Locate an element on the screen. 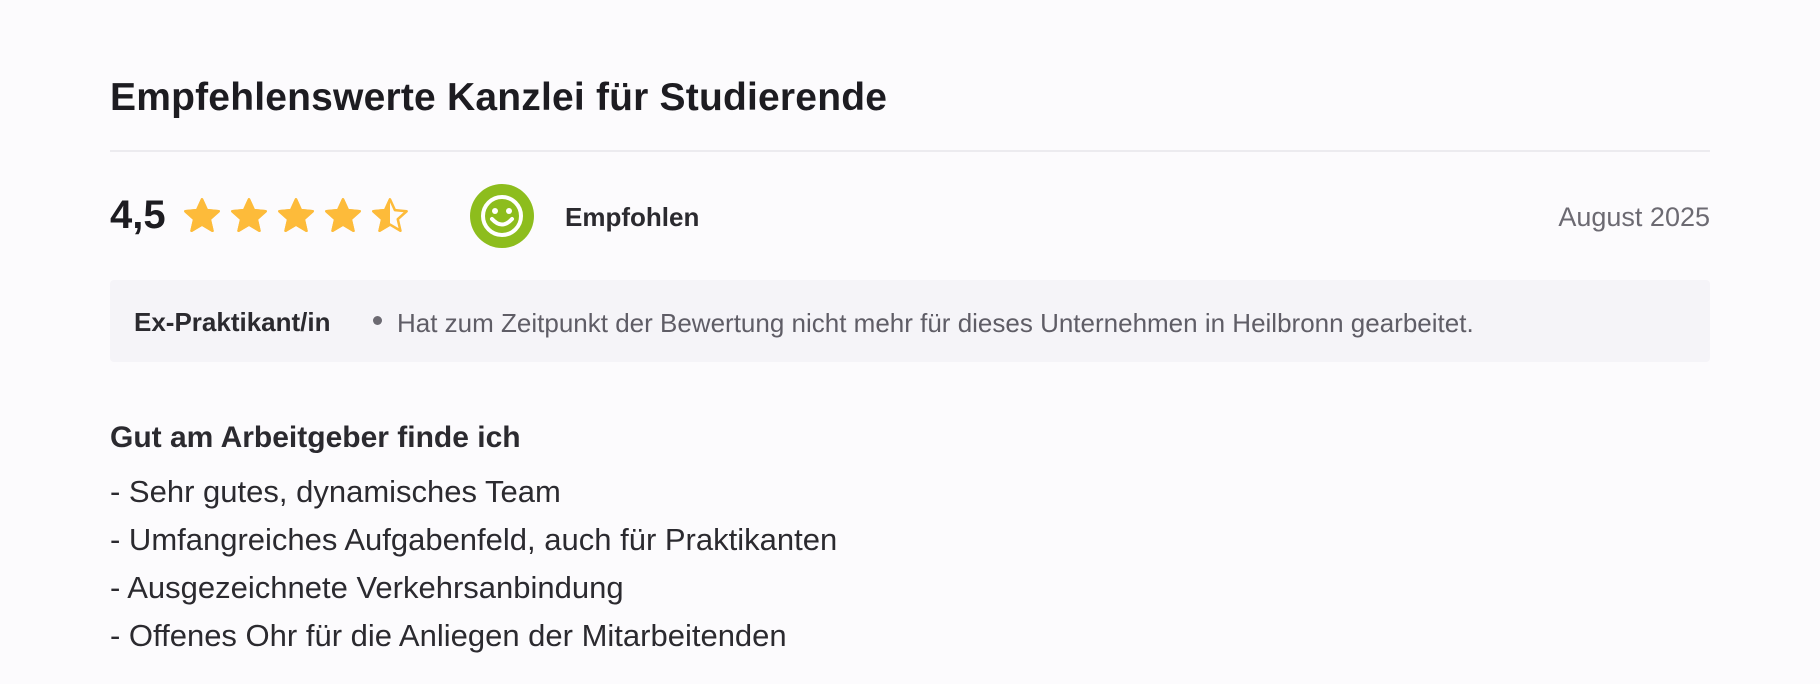 The image size is (1820, 684). star-rating is located at coordinates (296, 216).